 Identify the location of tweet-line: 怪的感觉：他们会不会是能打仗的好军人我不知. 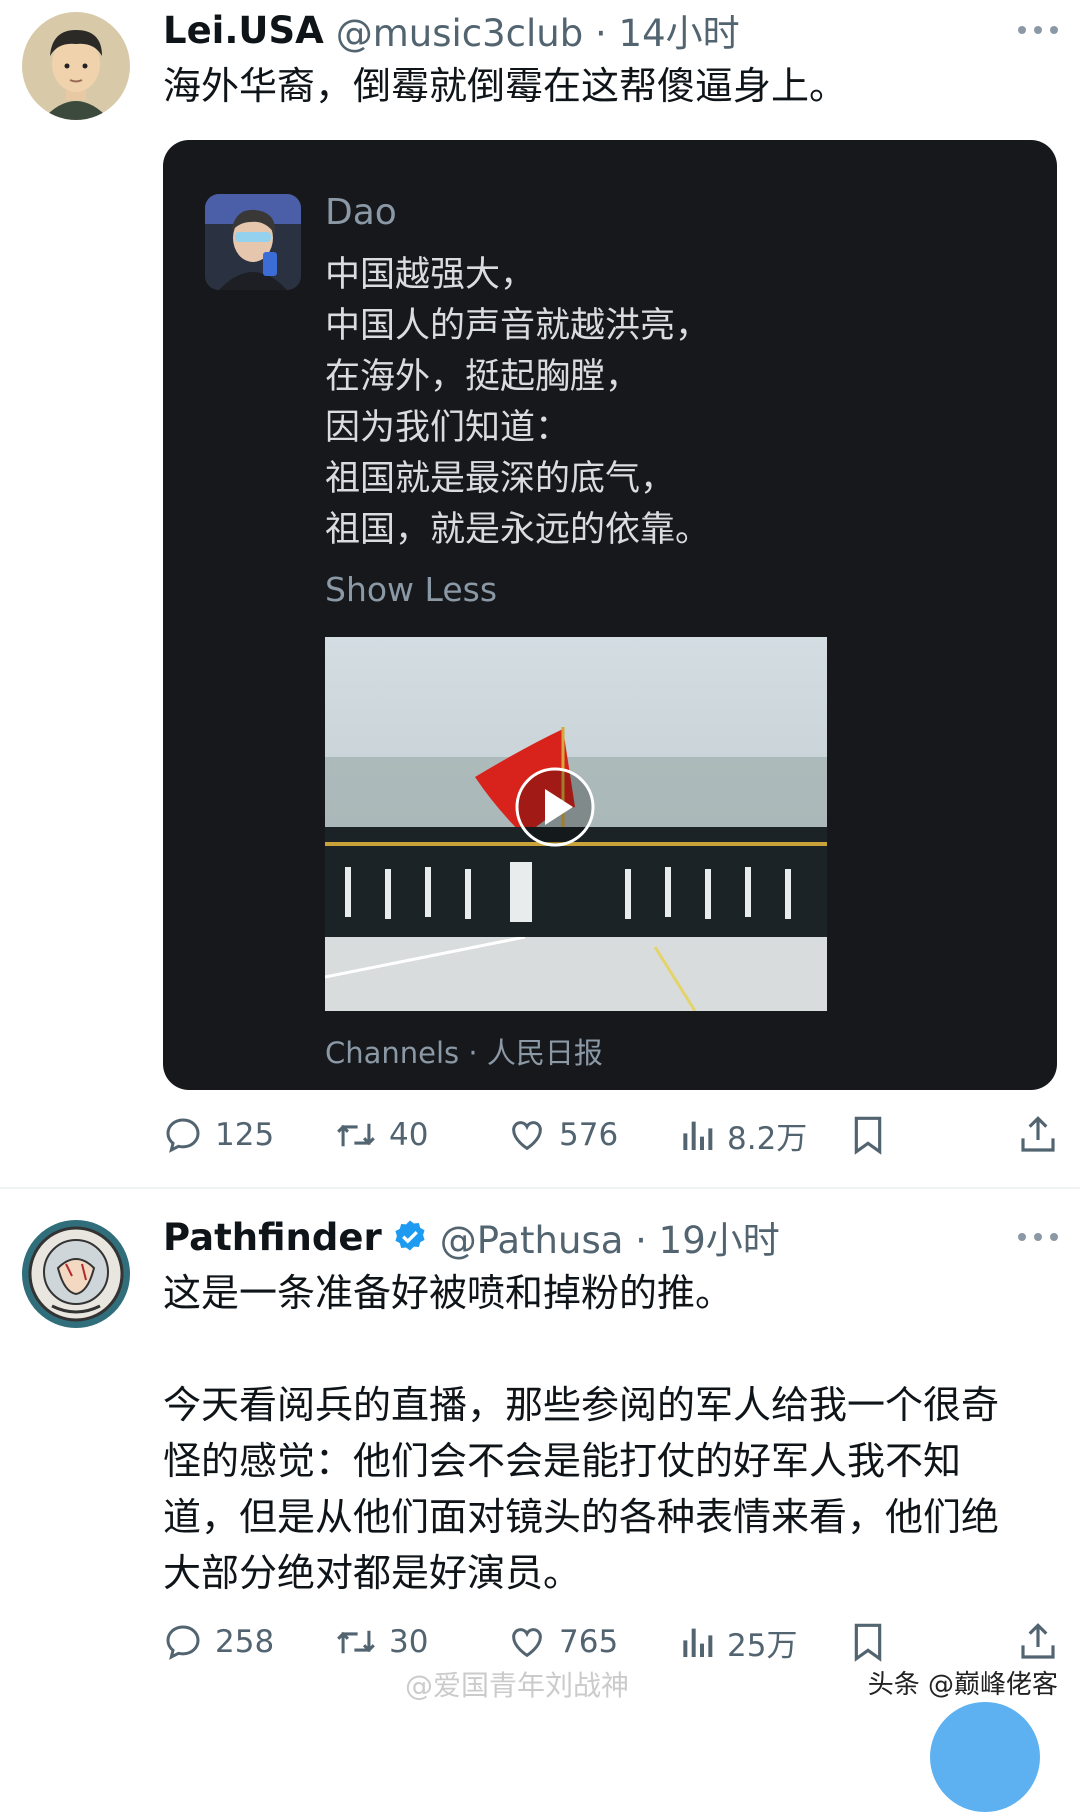
(562, 1461).